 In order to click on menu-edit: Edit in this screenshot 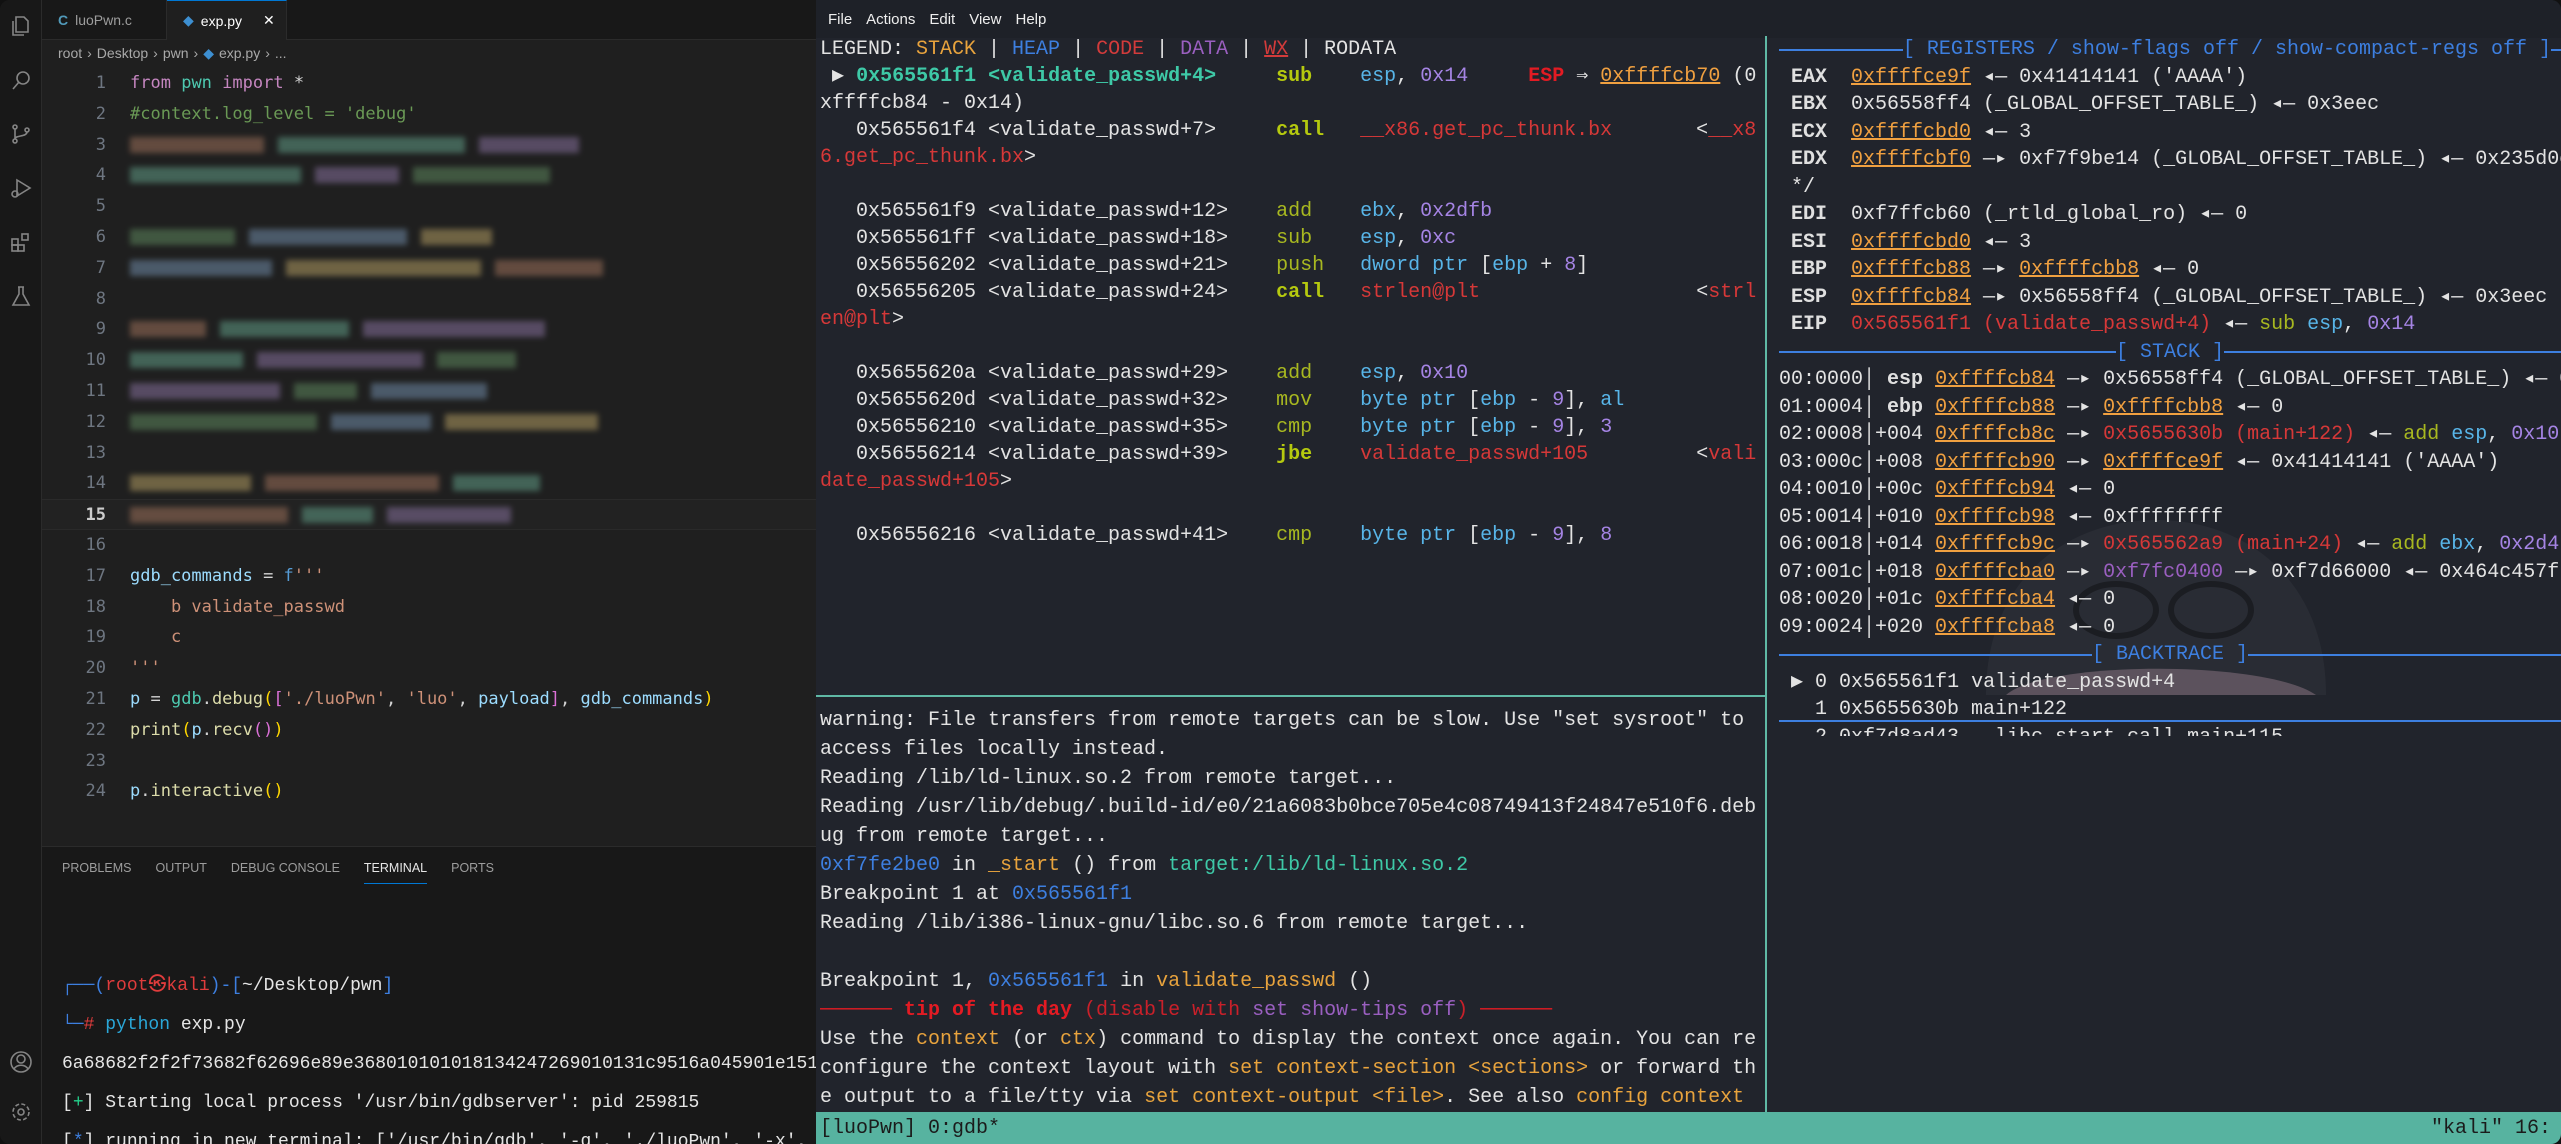, I will do `click(942, 19)`.